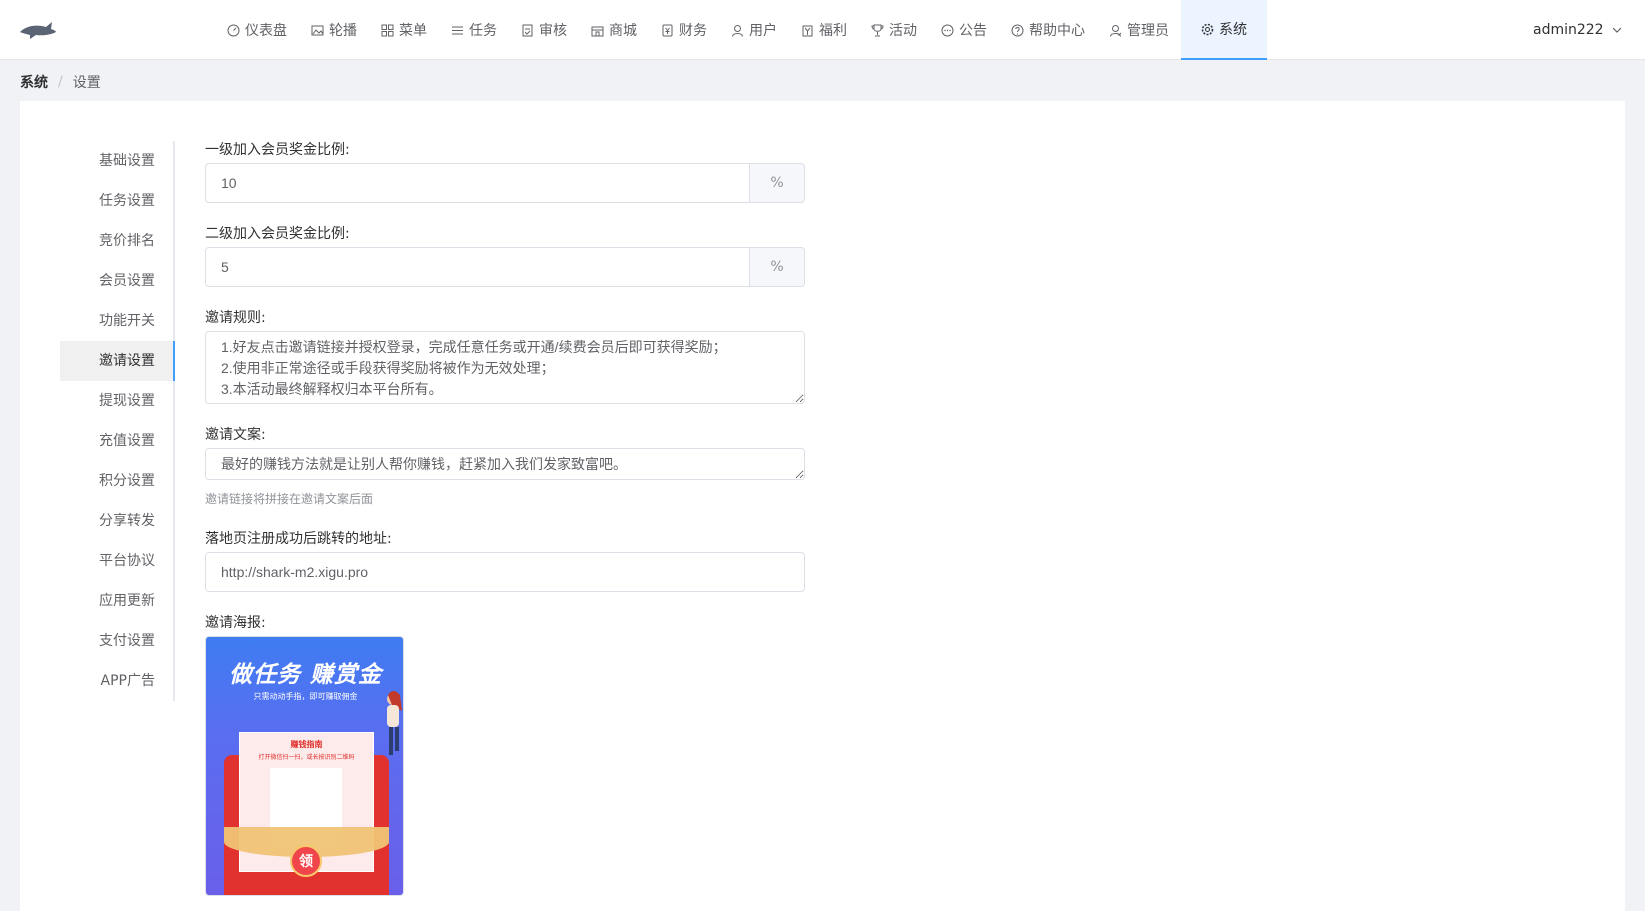 The width and height of the screenshot is (1645, 911). Describe the element at coordinates (833, 31) in the screenshot. I see `nav-item-label: 福利` at that location.